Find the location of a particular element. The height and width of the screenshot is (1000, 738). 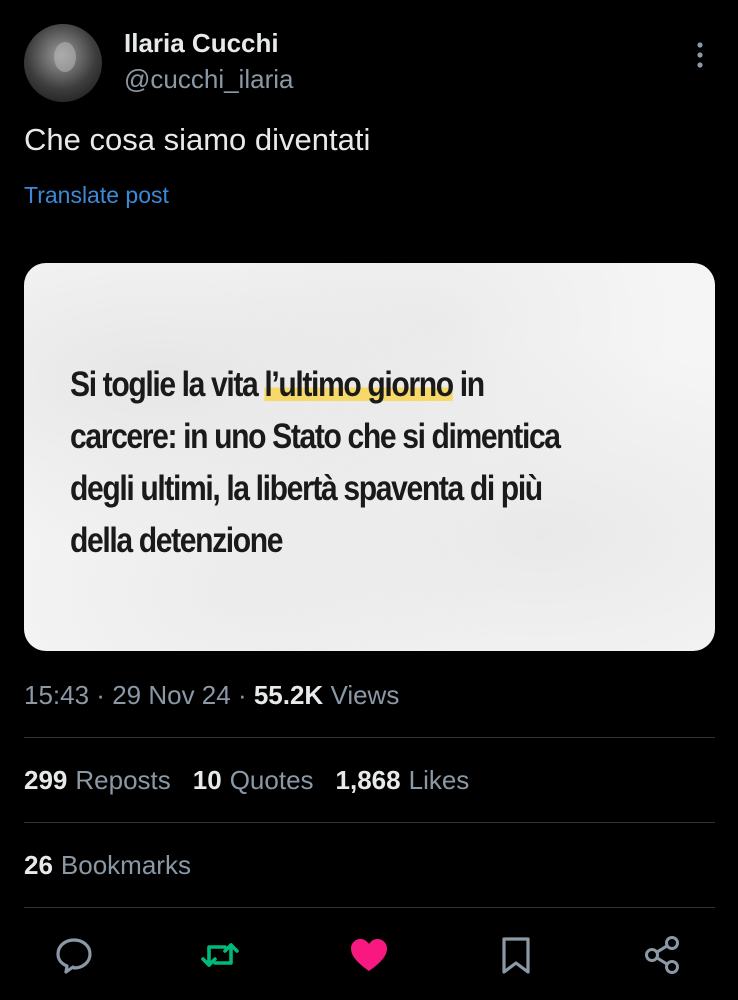

headline-line-4: della detenzione is located at coordinates (177, 540).